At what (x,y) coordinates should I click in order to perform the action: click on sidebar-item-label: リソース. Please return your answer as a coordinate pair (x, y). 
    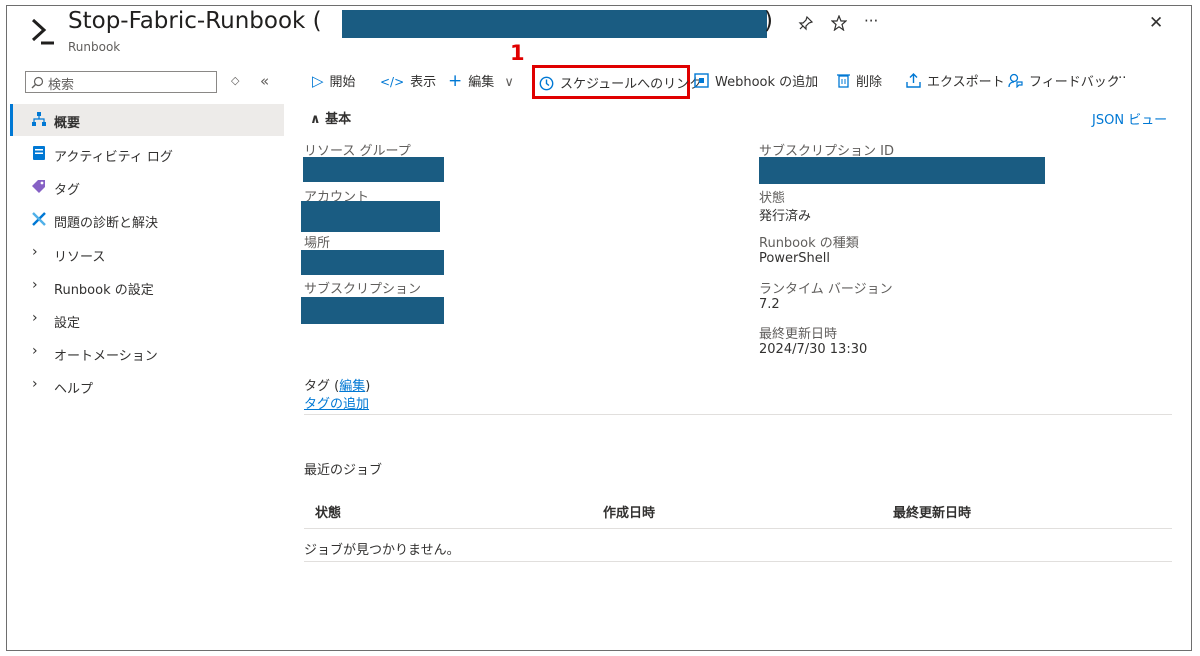
    Looking at the image, I should click on (80, 257).